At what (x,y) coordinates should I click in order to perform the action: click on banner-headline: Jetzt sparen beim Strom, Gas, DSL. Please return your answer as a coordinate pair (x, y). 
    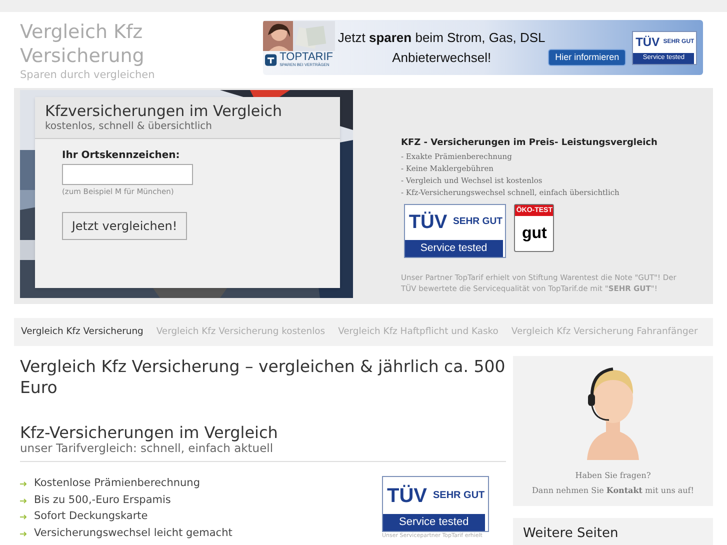
    Looking at the image, I should click on (442, 37).